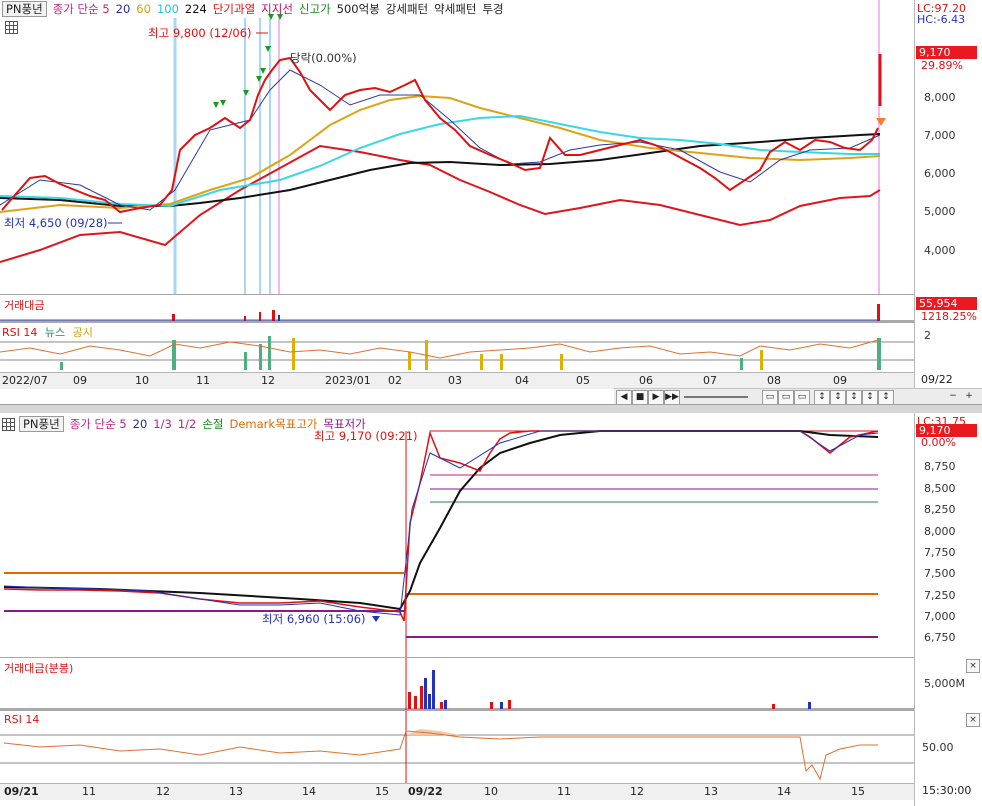  Describe the element at coordinates (941, 19) in the screenshot. I see `top-hc: HC:-6.43` at that location.